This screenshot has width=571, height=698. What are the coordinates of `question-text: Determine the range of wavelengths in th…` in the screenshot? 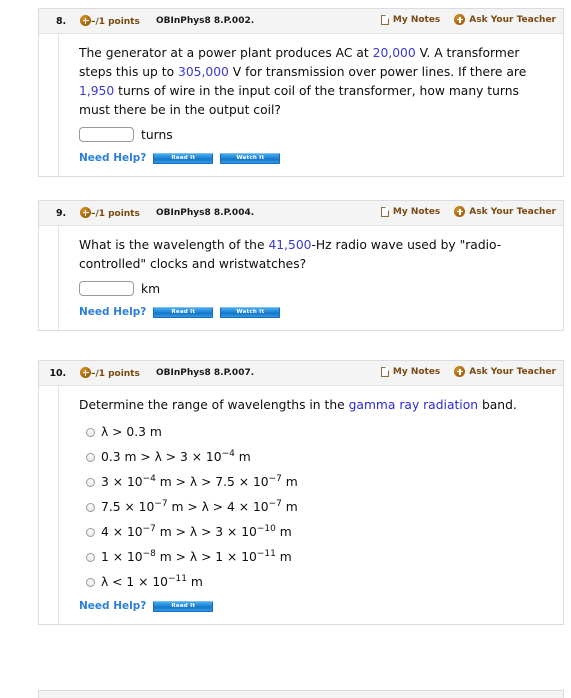 It's located at (314, 405).